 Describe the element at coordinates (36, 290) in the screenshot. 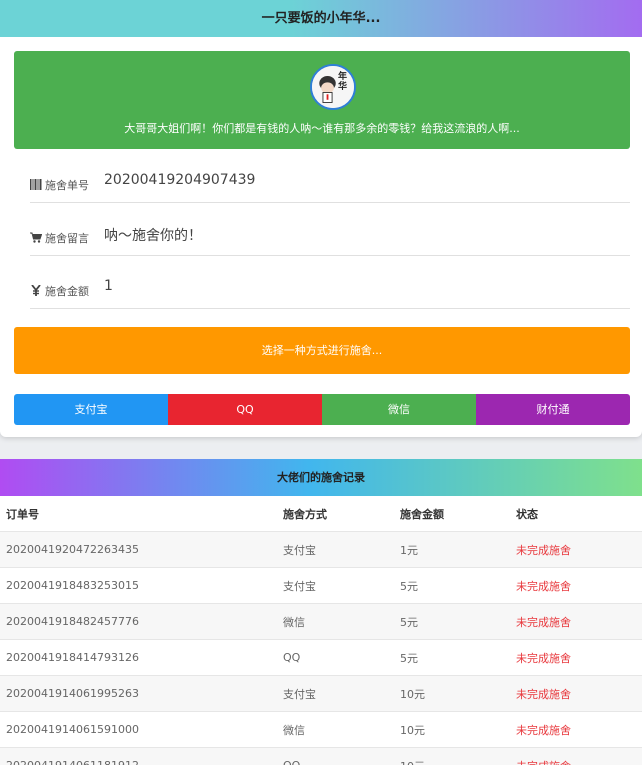

I see `yen-icon` at that location.